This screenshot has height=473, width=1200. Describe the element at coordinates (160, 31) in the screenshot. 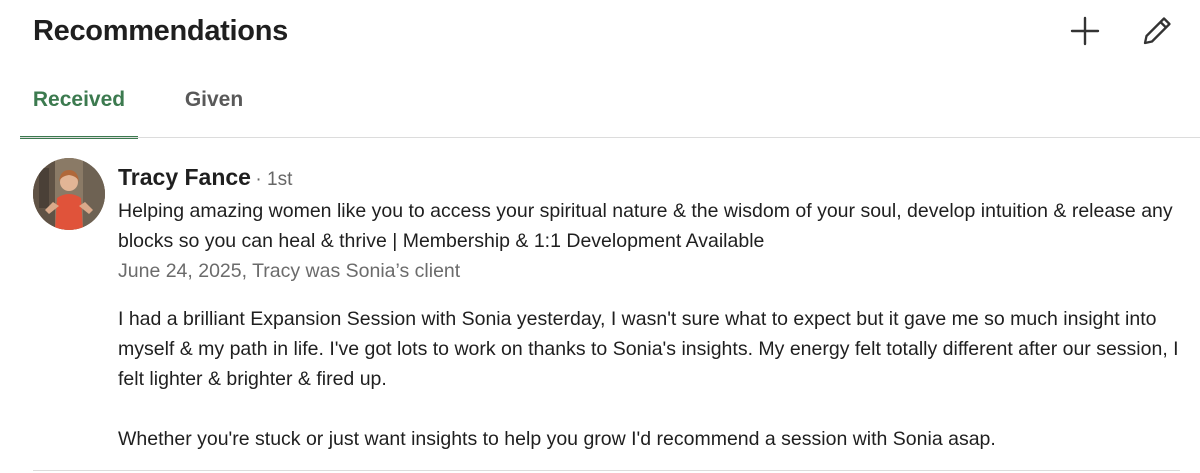

I see `page-title: Recommendations` at that location.